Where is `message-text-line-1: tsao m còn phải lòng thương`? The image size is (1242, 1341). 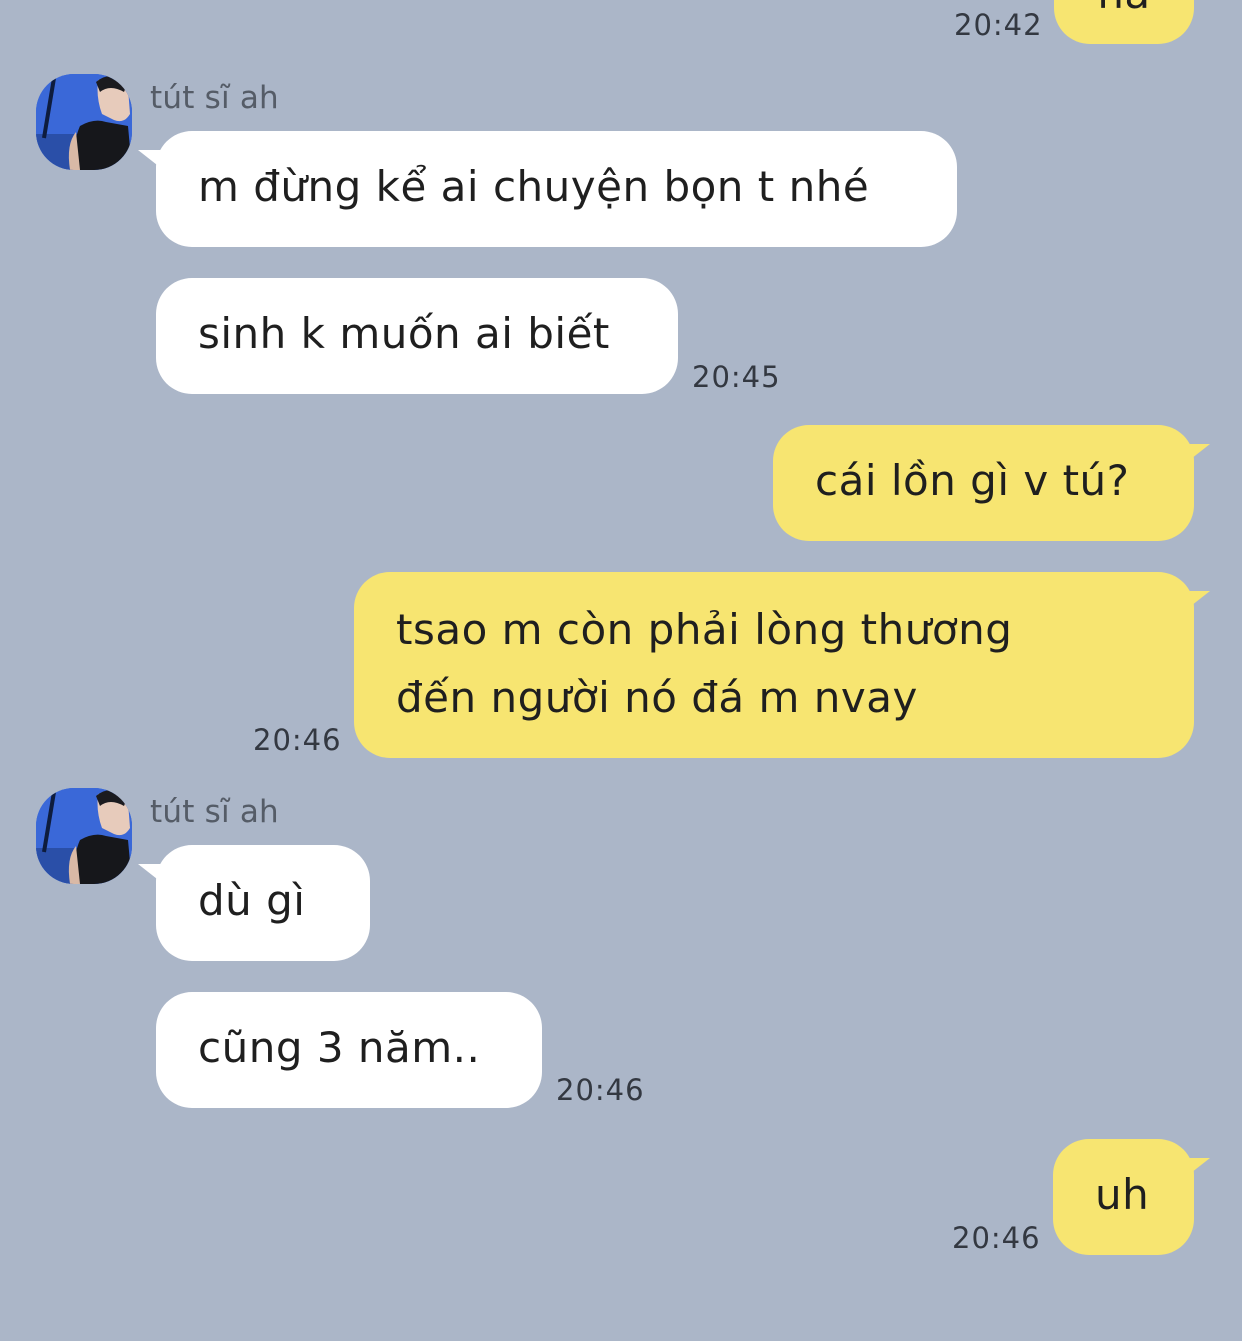 message-text-line-1: tsao m còn phải lòng thương is located at coordinates (704, 629).